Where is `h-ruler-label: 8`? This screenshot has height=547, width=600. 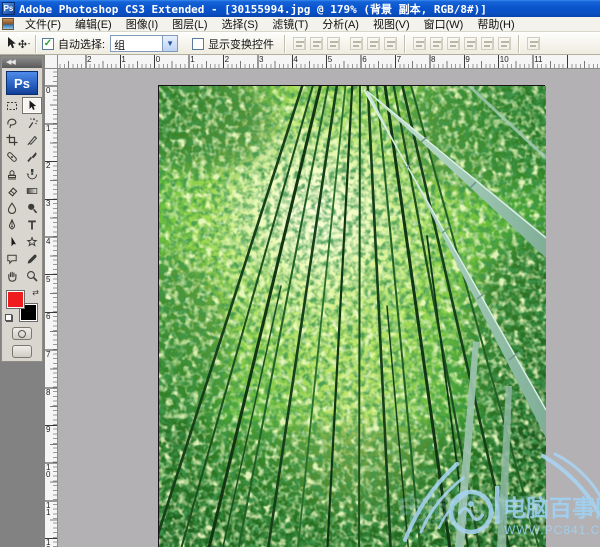 h-ruler-label: 8 is located at coordinates (433, 59).